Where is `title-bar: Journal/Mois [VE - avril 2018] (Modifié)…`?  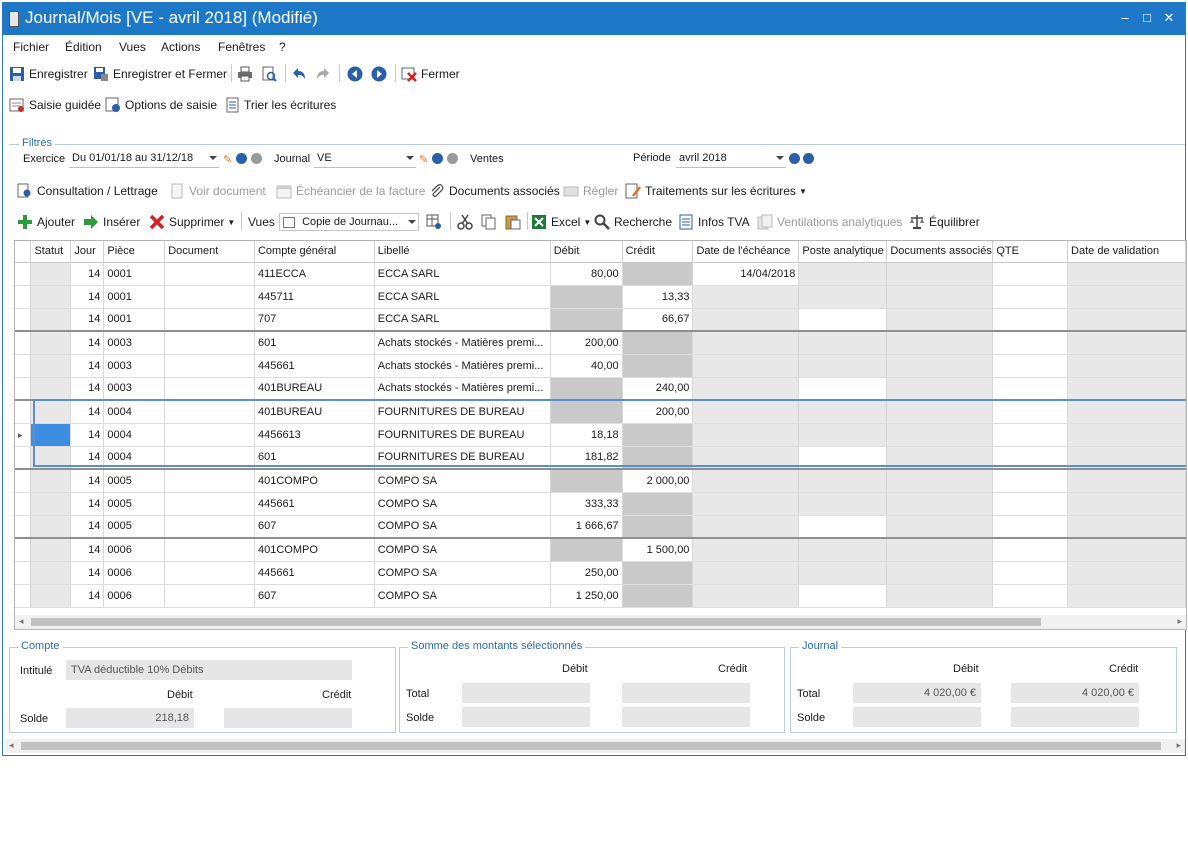
title-bar: Journal/Mois [VE - avril 2018] (Modifié)… is located at coordinates (594, 19).